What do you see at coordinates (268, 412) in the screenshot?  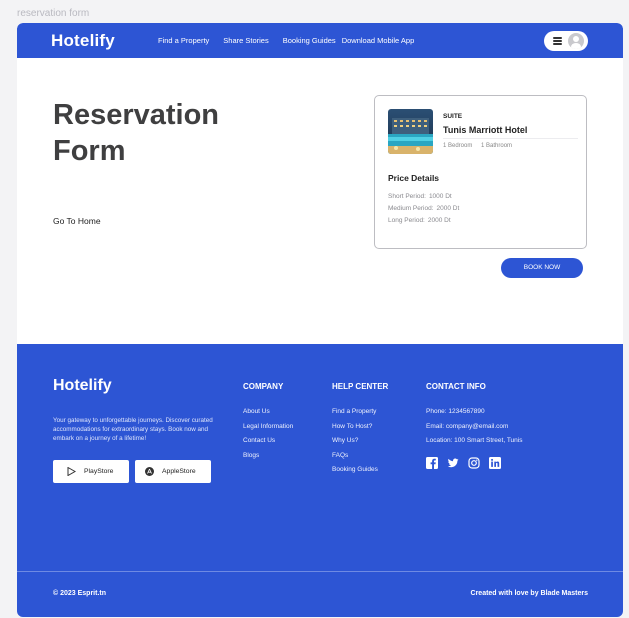 I see `footer-link-about: About Us` at bounding box center [268, 412].